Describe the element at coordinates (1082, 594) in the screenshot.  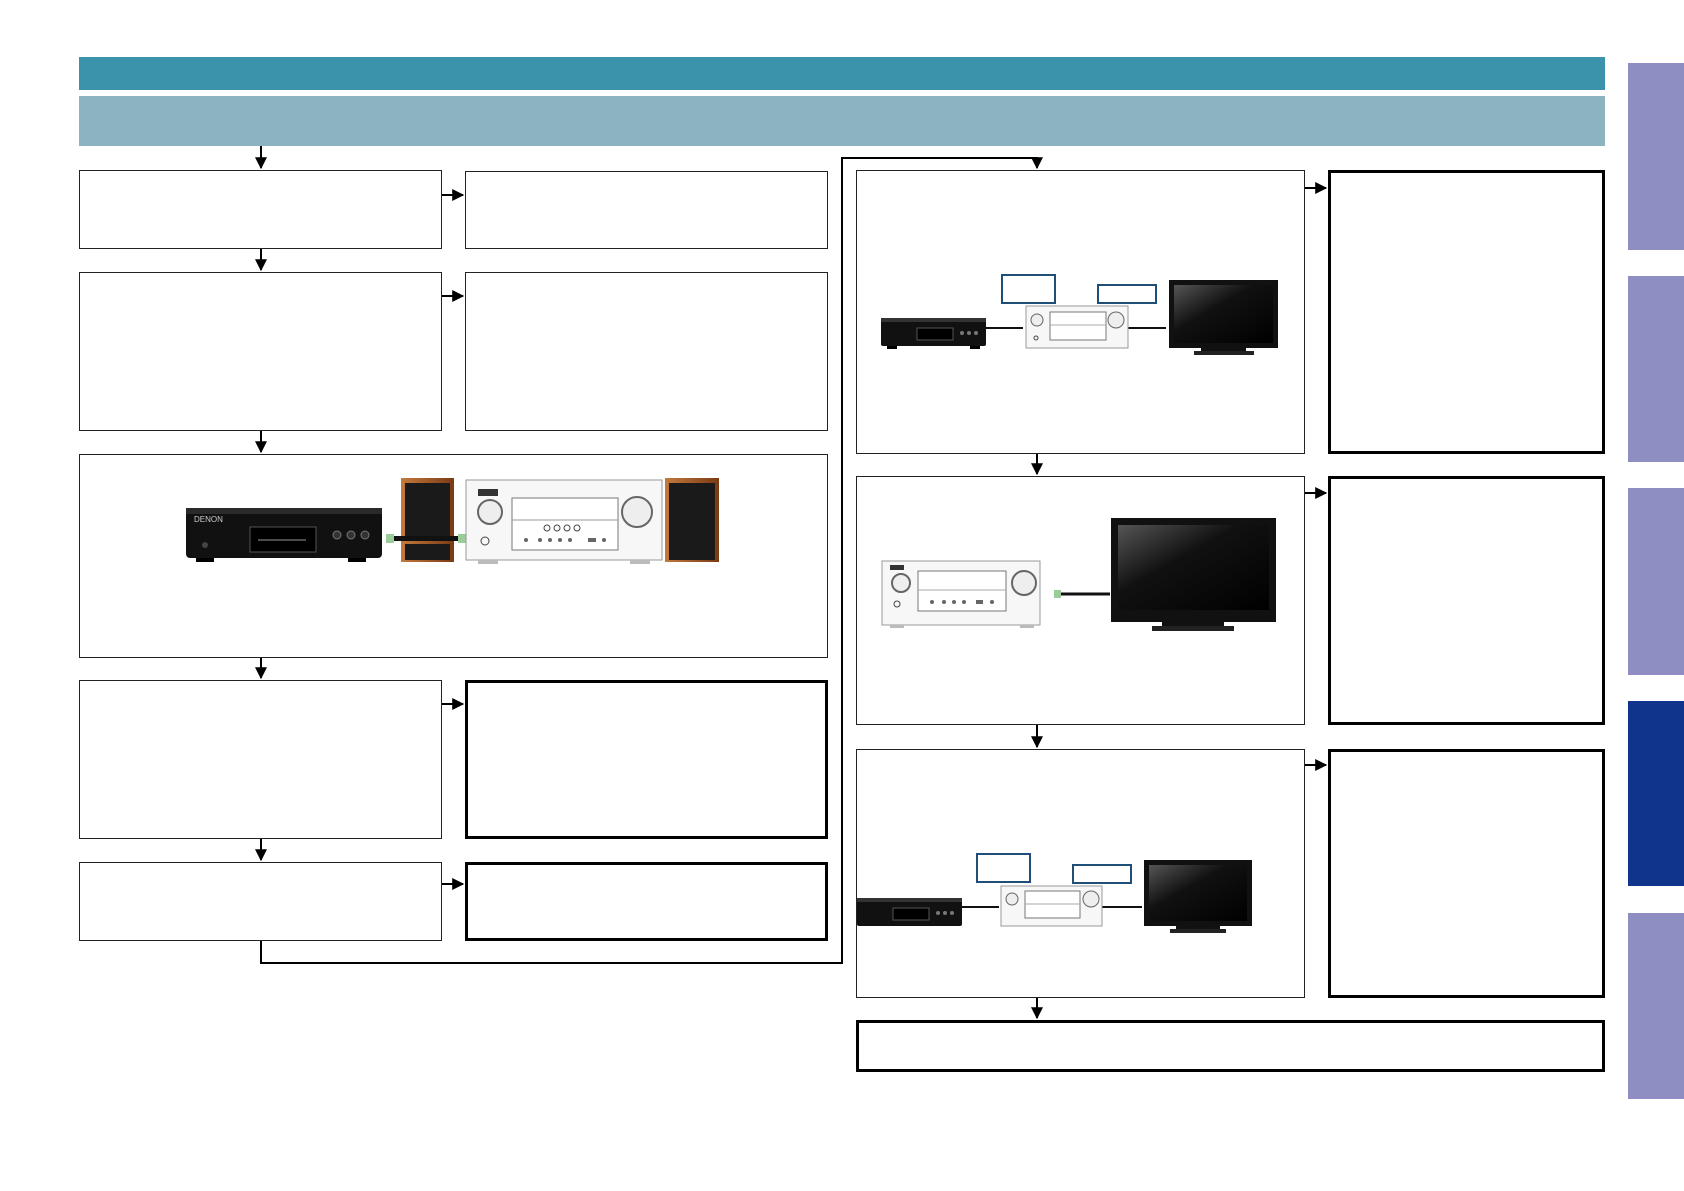
I see `hdmi-cable-icon` at that location.